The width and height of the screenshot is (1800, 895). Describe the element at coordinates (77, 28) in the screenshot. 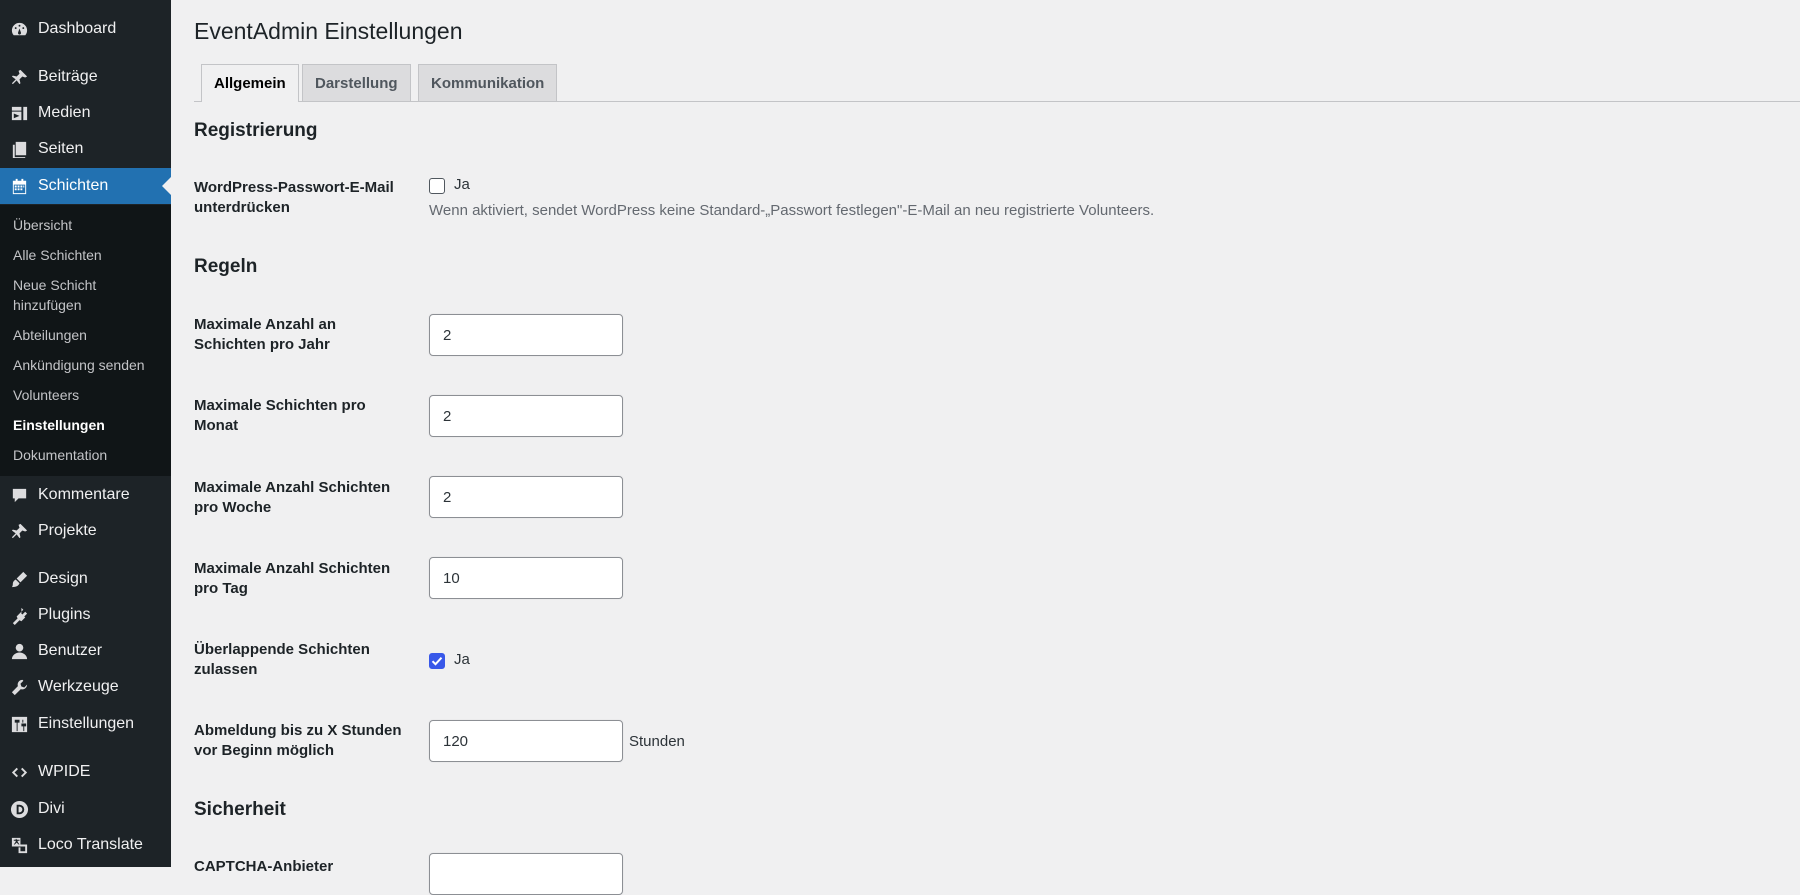

I see `sidebar-item-label: Dashboard` at that location.